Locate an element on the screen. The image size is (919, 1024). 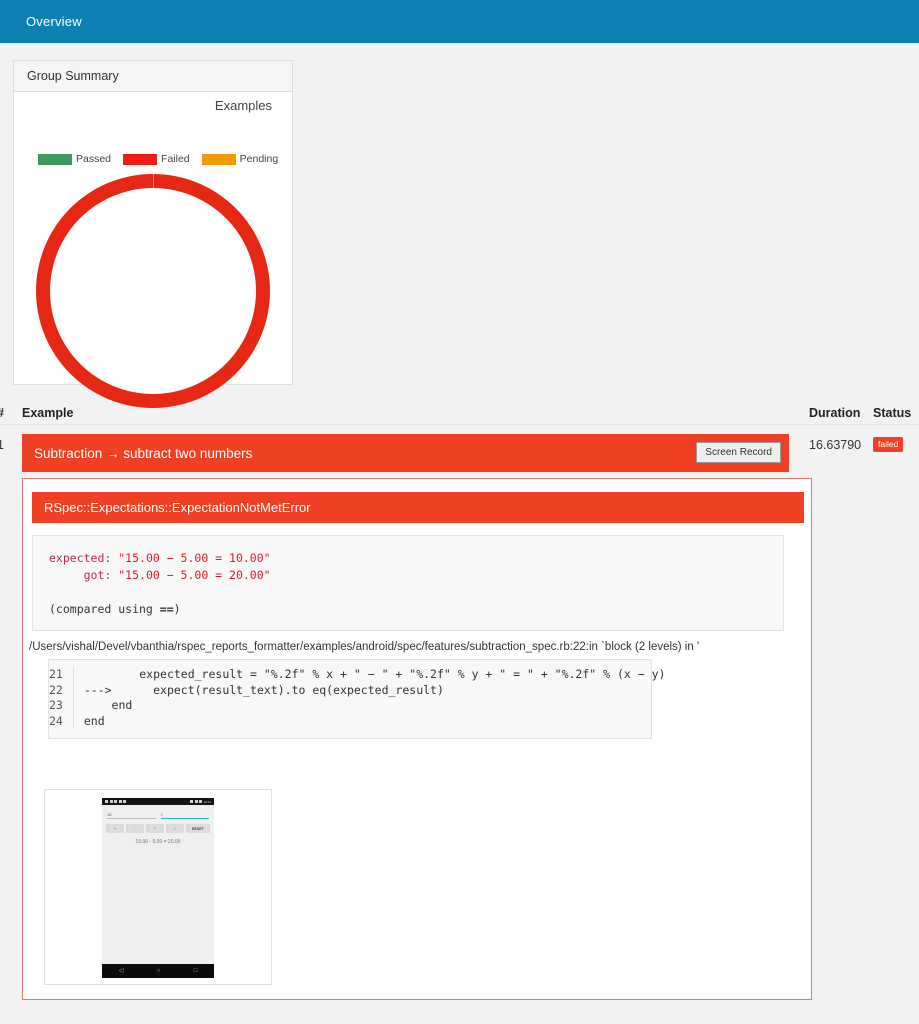
tab-overview: Overview is located at coordinates (54, 21).